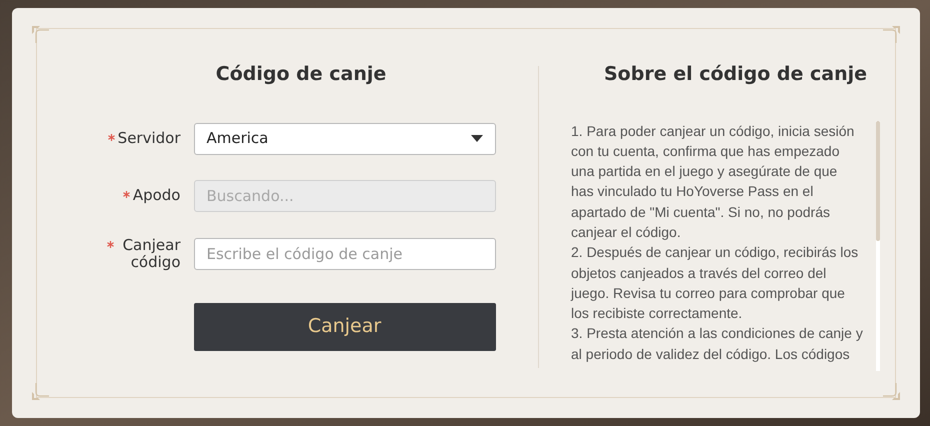  I want to click on instruction-paragraph: 1. Para poder canjear un código, inicia sesión con tu cuenta, confirma que has empezado una partida en el juego y asegúrate de que has vinculado tu HoYoverse Pass en el apartado de "Mi cuenta". Si no, no podrás canjear el código., so click(713, 182).